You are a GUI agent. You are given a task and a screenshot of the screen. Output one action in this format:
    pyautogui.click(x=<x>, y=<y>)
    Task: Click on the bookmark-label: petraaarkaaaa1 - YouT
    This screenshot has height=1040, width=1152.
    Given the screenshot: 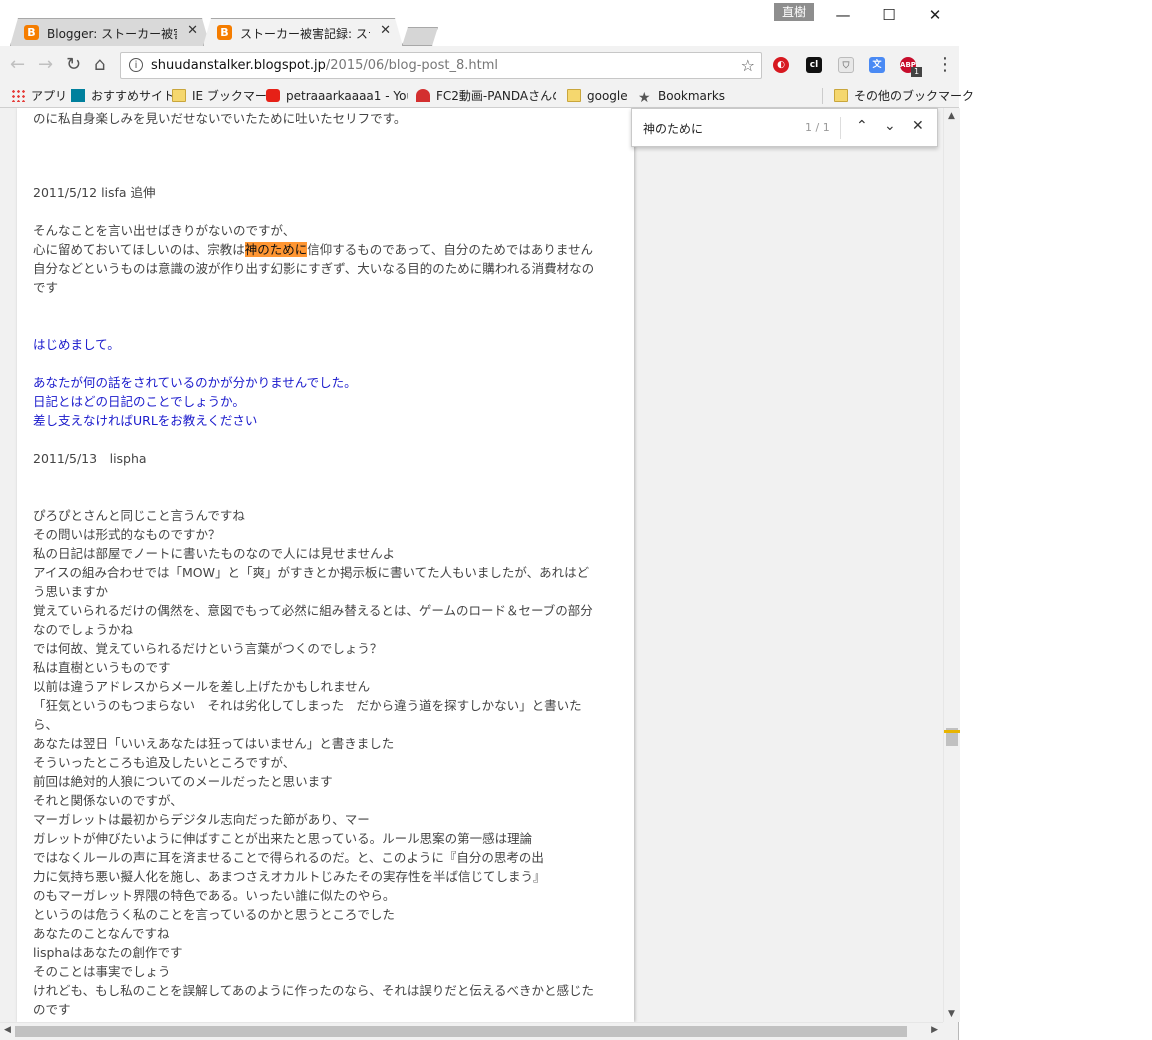 What is the action you would take?
    pyautogui.click(x=347, y=96)
    